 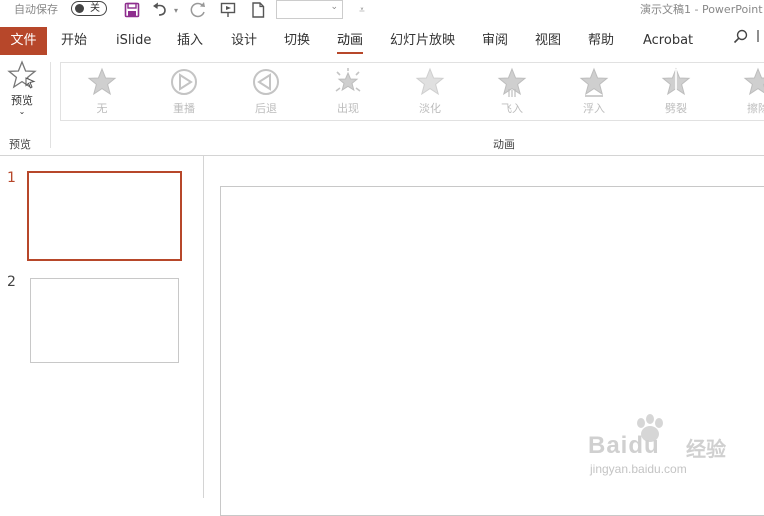 I want to click on animation-appear: 出现, so click(x=348, y=93).